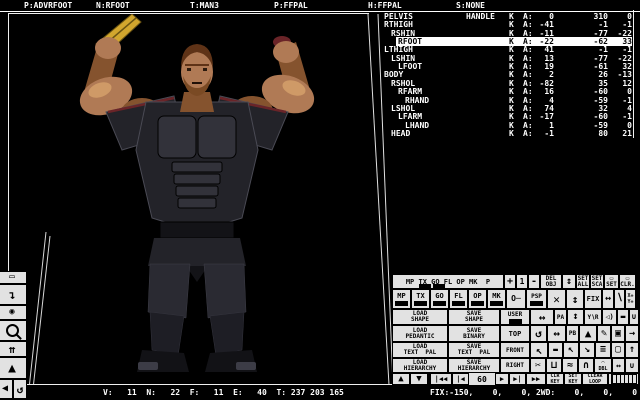 The image size is (640, 400). Describe the element at coordinates (554, 365) in the screenshot. I see `bucket-icon-button: ⊔` at that location.